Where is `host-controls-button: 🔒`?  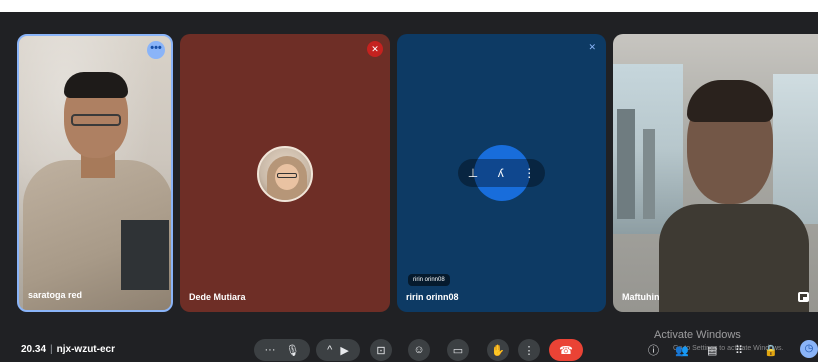
host-controls-button: 🔒 is located at coordinates (771, 350).